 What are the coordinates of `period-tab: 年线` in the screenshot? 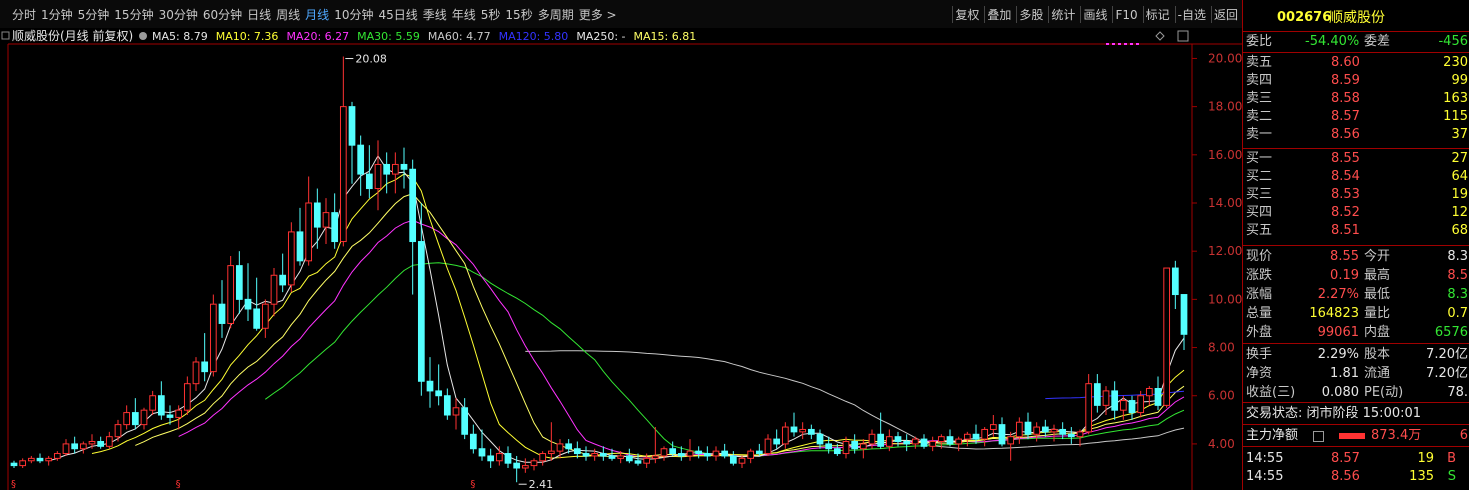 It's located at (464, 14).